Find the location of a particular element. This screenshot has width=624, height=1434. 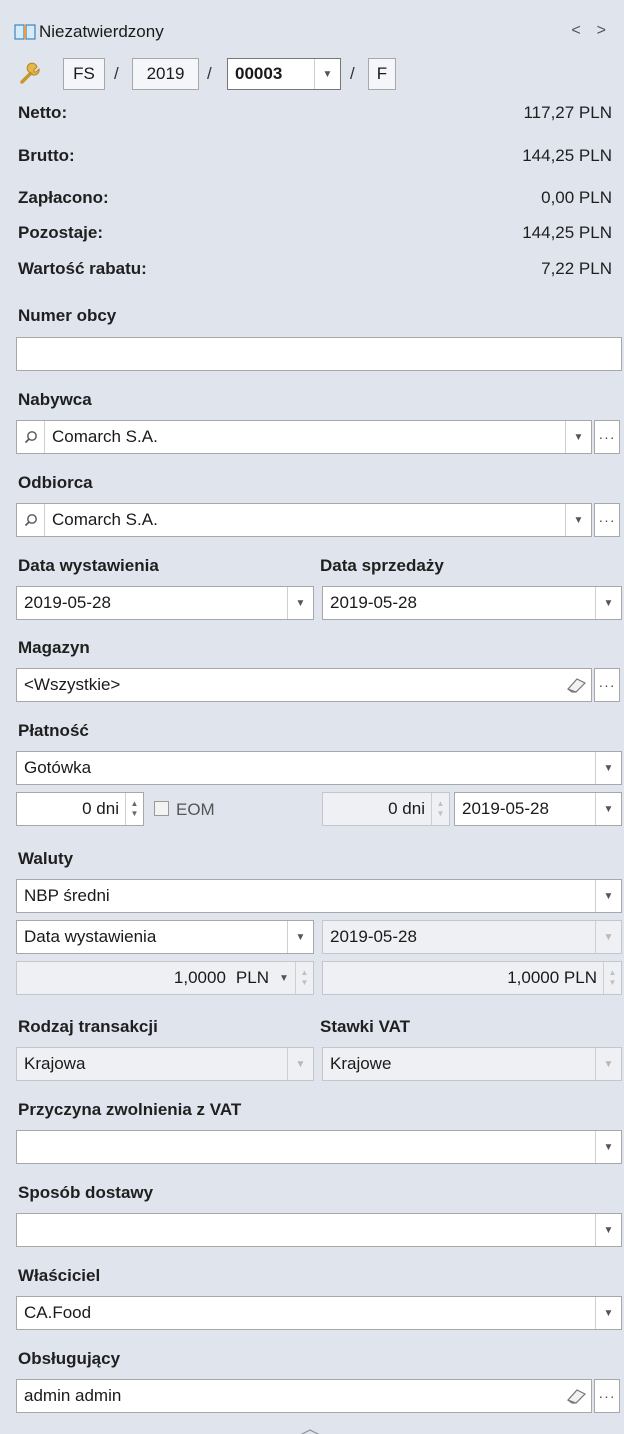

platnosc-field: Gotówka ▼ is located at coordinates (319, 768).